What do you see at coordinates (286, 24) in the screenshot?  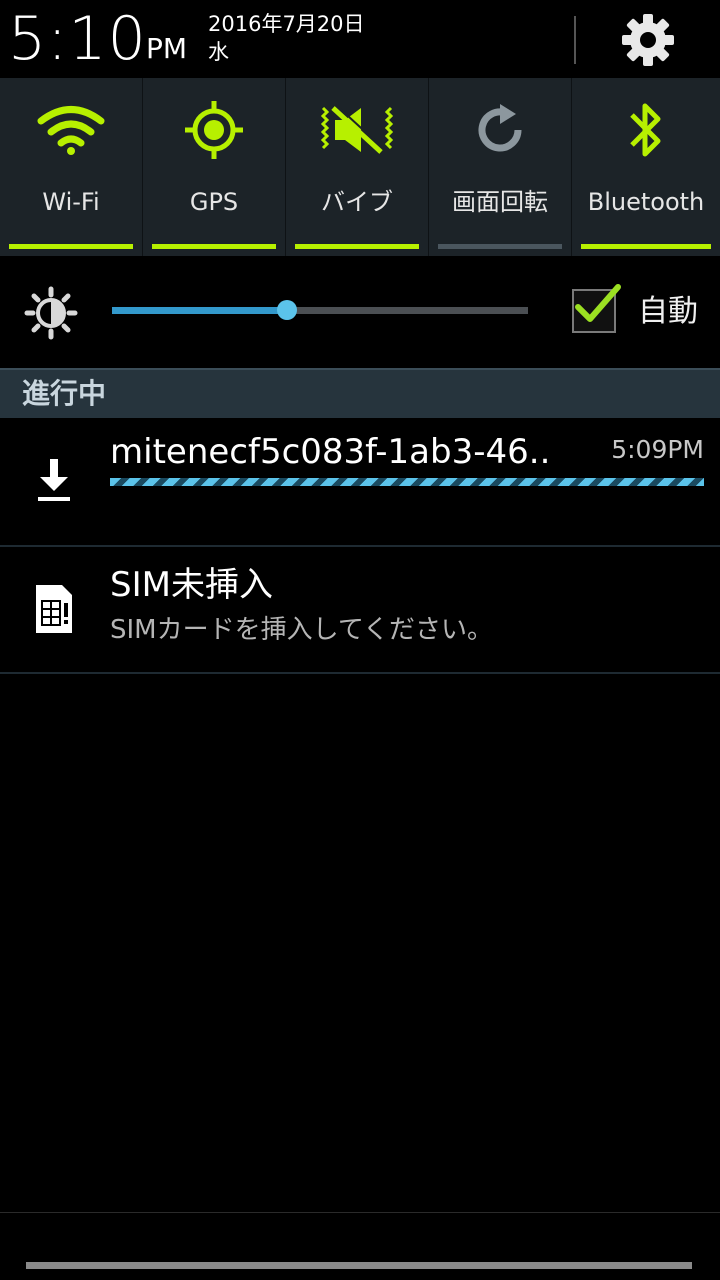 I see `date-label: 2016年7月20日` at bounding box center [286, 24].